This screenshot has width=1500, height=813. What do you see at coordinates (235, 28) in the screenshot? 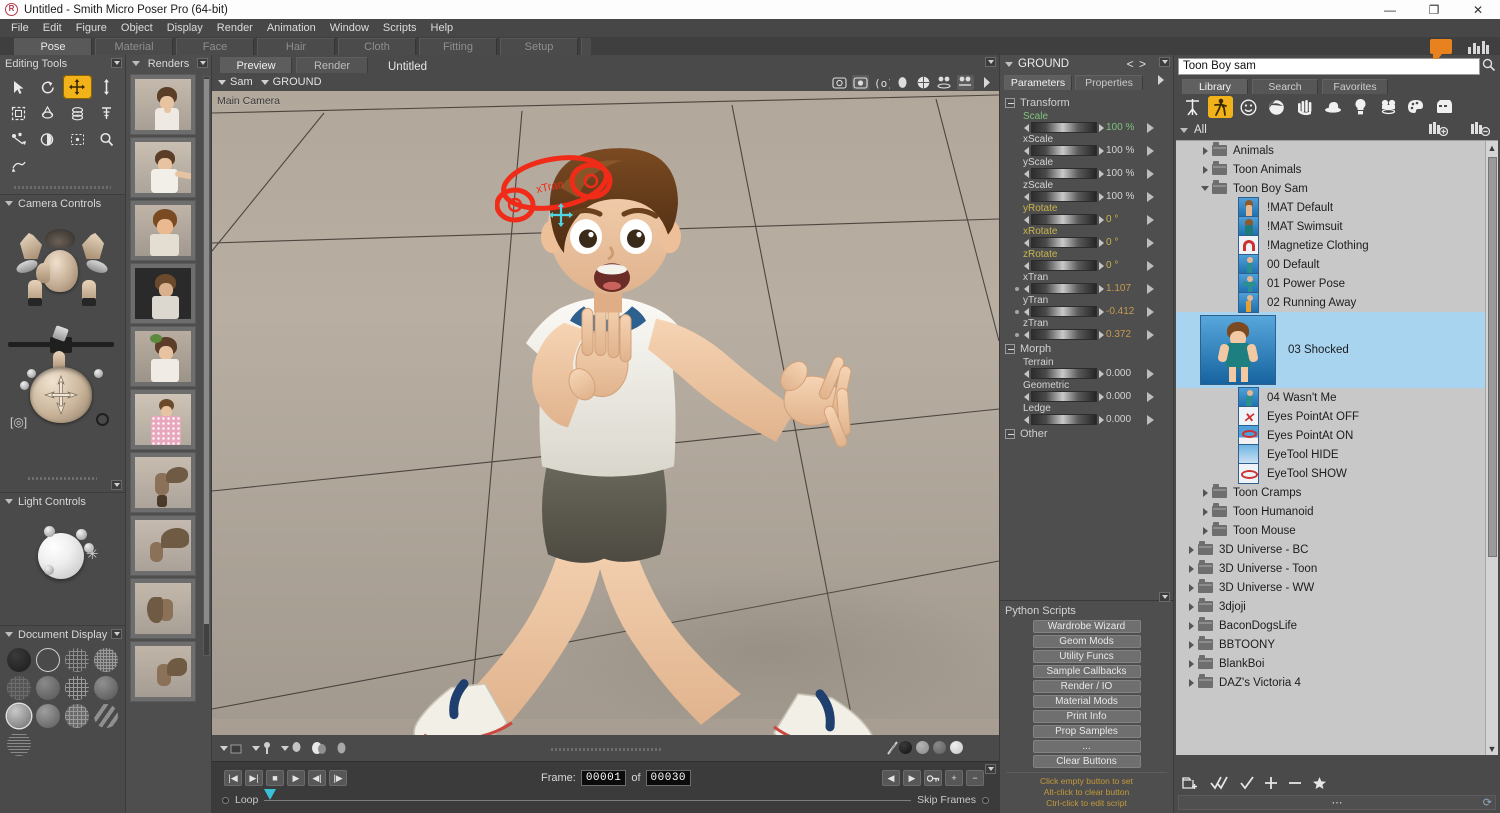
I see `menu-render: Render` at bounding box center [235, 28].